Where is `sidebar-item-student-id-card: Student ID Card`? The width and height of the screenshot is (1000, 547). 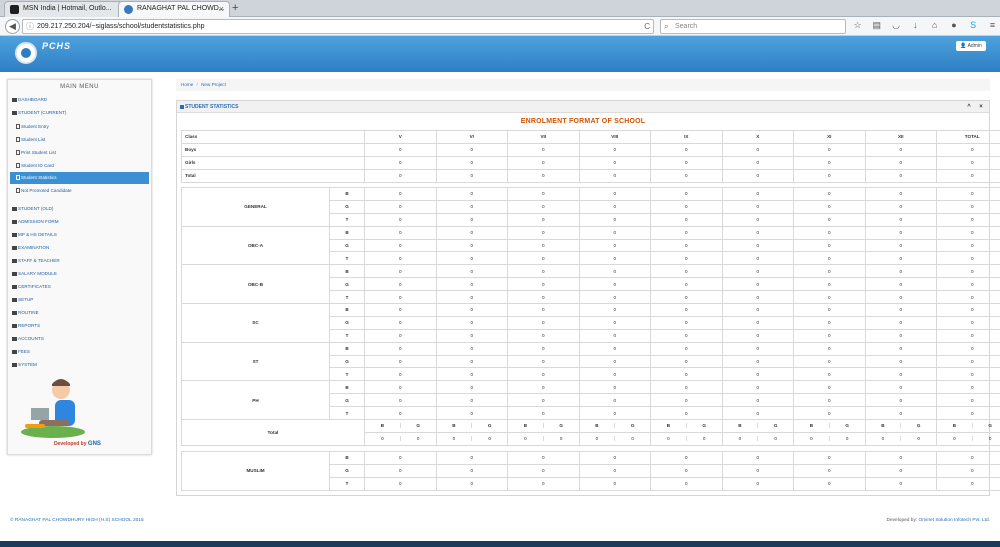
sidebar-item-student-id-card: Student ID Card is located at coordinates (35, 166).